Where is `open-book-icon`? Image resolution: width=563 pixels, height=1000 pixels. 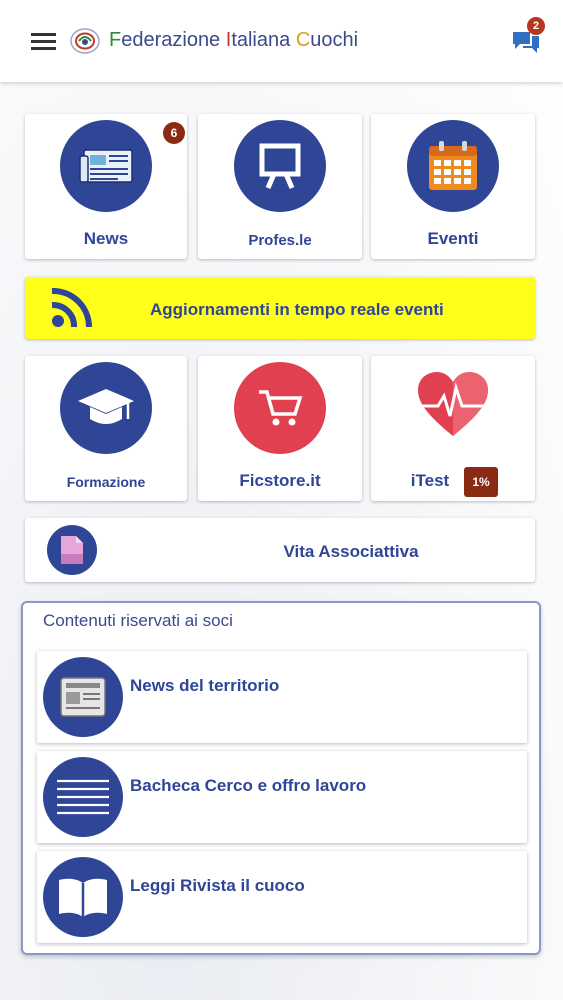
open-book-icon is located at coordinates (83, 897).